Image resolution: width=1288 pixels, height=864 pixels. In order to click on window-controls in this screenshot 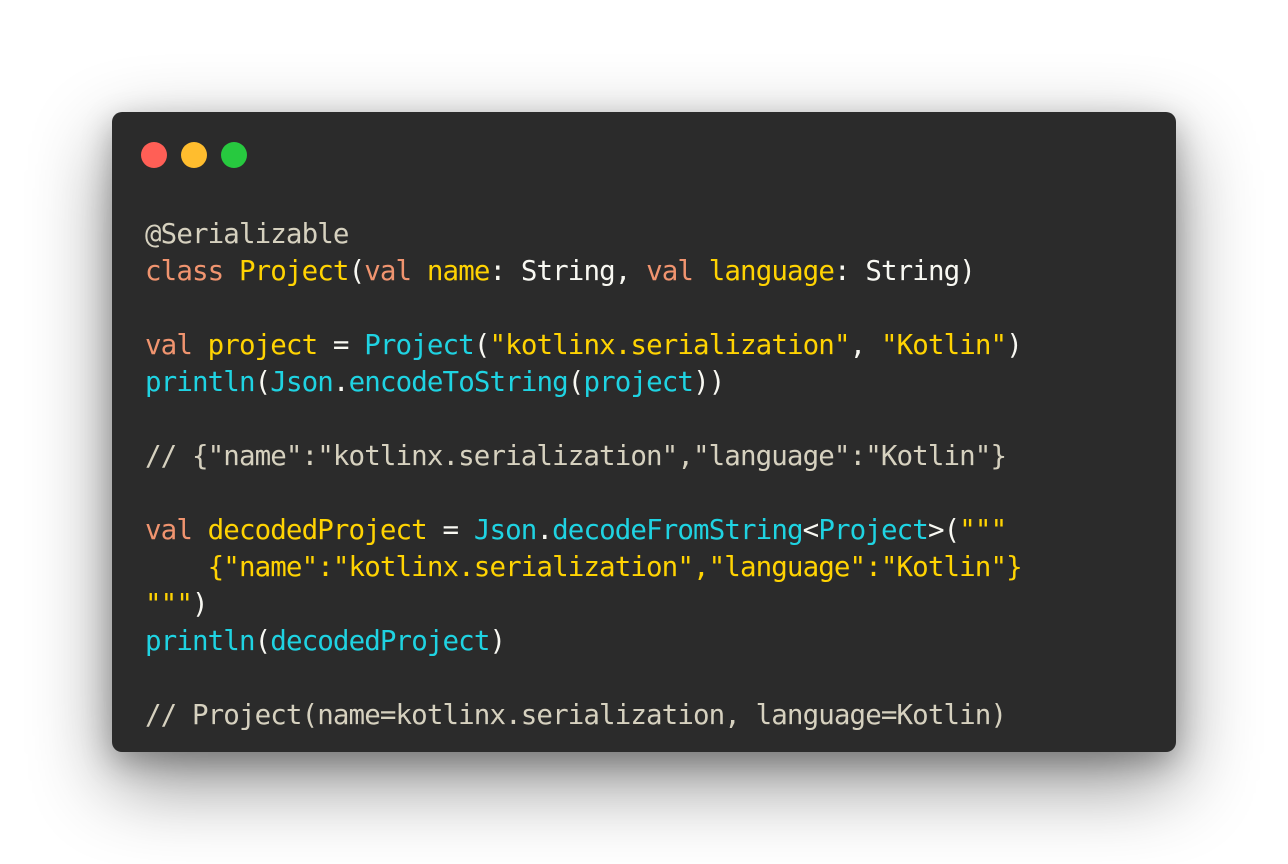, I will do `click(194, 155)`.